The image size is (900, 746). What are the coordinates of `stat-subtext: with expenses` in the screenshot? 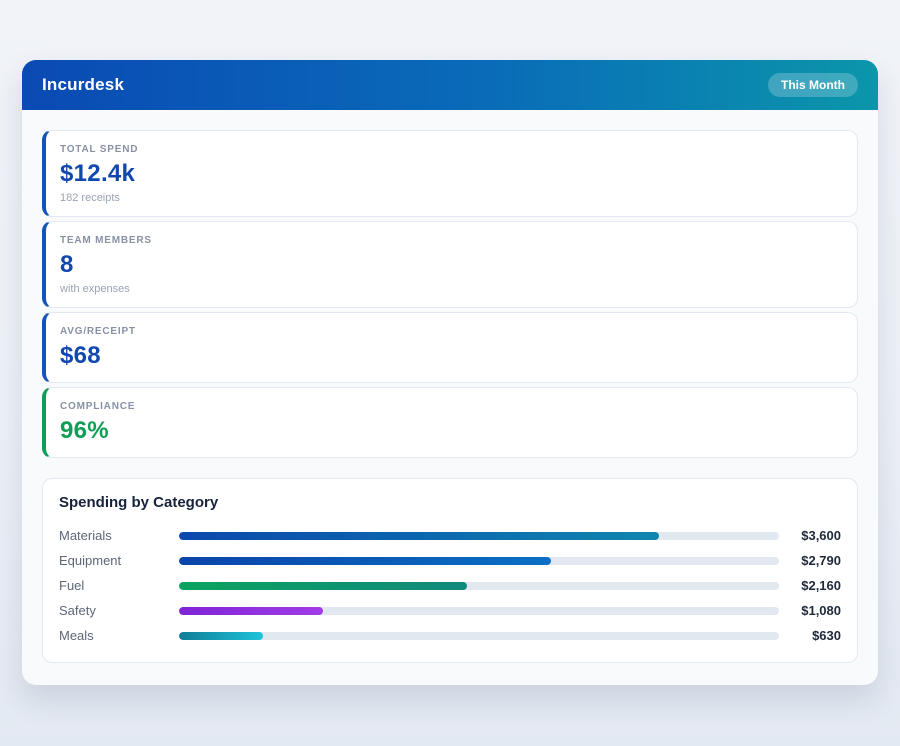 It's located at (95, 289).